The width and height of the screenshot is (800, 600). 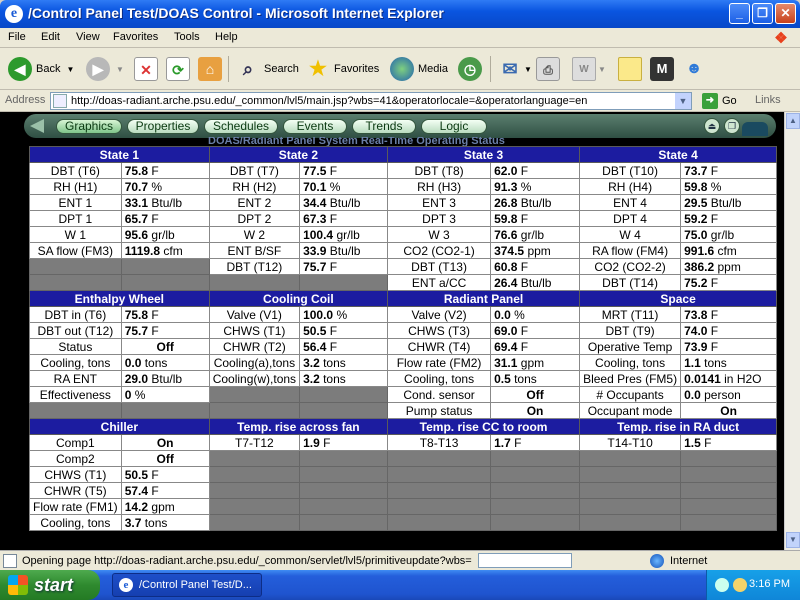 What do you see at coordinates (535, 250) in the screenshot?
I see `point-value: 374.5 ppm` at bounding box center [535, 250].